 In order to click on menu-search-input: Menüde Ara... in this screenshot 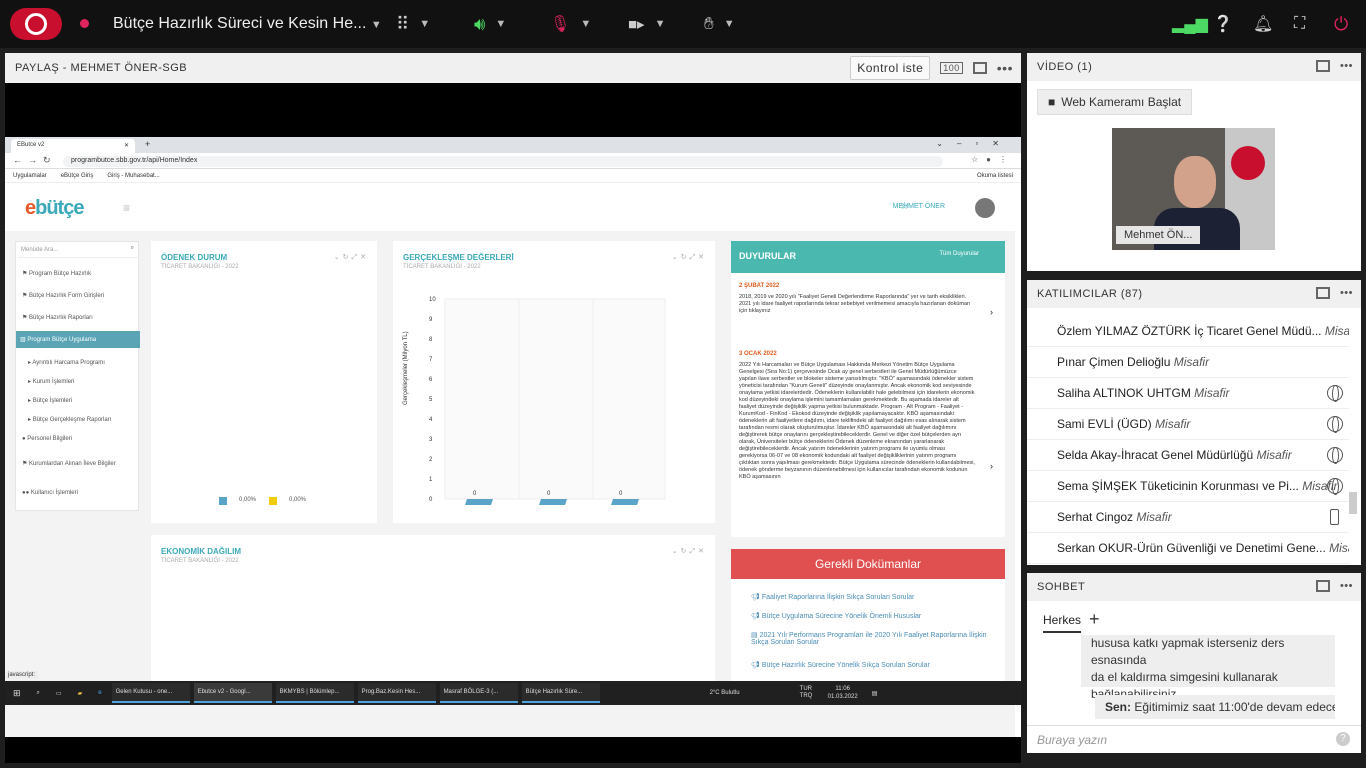, I will do `click(78, 251)`.